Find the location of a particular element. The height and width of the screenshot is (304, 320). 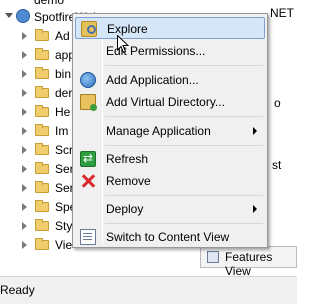

add-virtual-directory-icon is located at coordinates (88, 102).